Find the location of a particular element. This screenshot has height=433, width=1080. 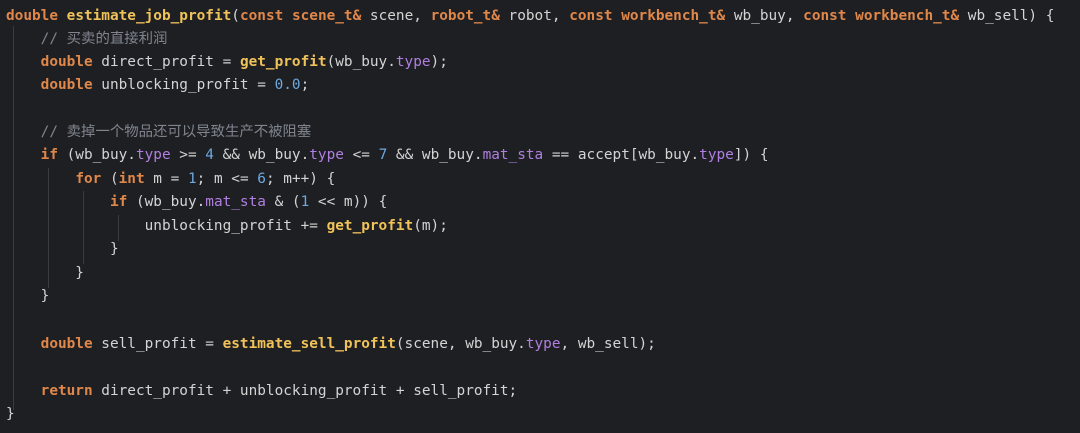

code-token: int is located at coordinates (131, 179).